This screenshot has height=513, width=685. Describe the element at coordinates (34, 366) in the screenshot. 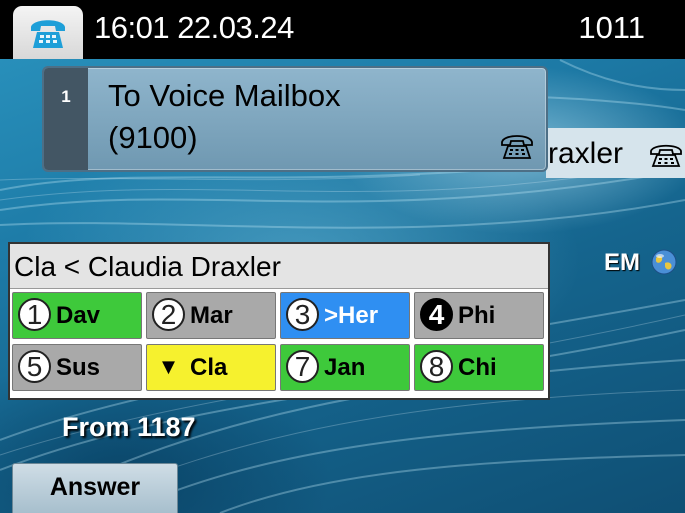

I see `speed-dial-number: 5` at that location.